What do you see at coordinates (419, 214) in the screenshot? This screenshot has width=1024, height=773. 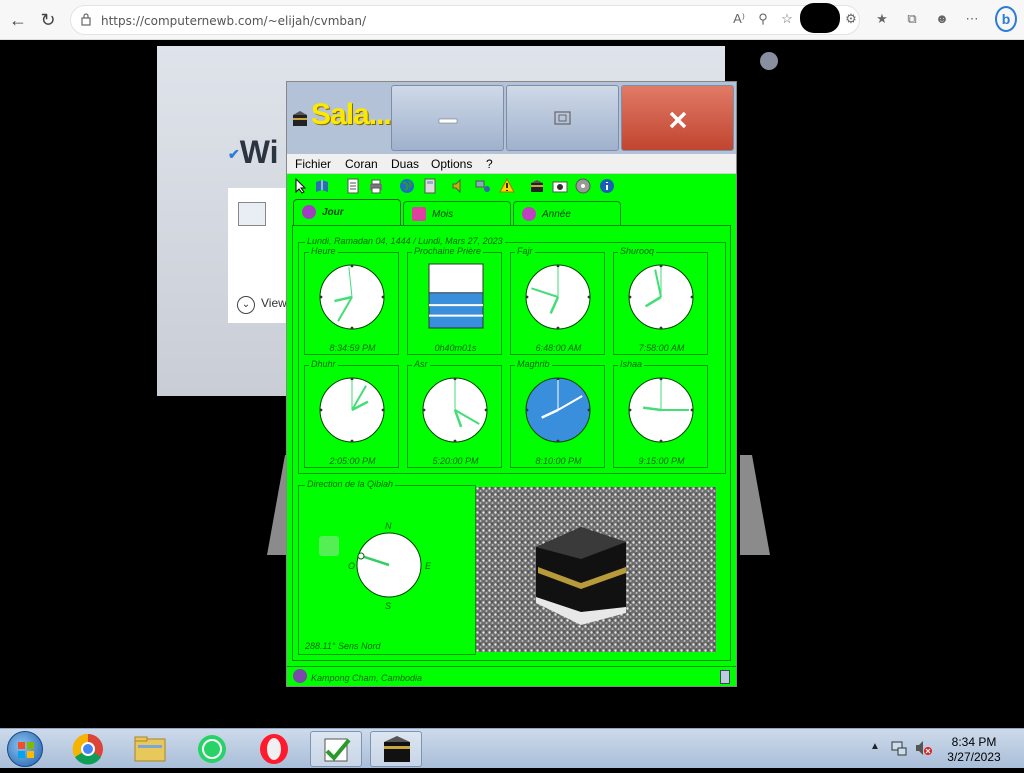 I see `month-icon` at bounding box center [419, 214].